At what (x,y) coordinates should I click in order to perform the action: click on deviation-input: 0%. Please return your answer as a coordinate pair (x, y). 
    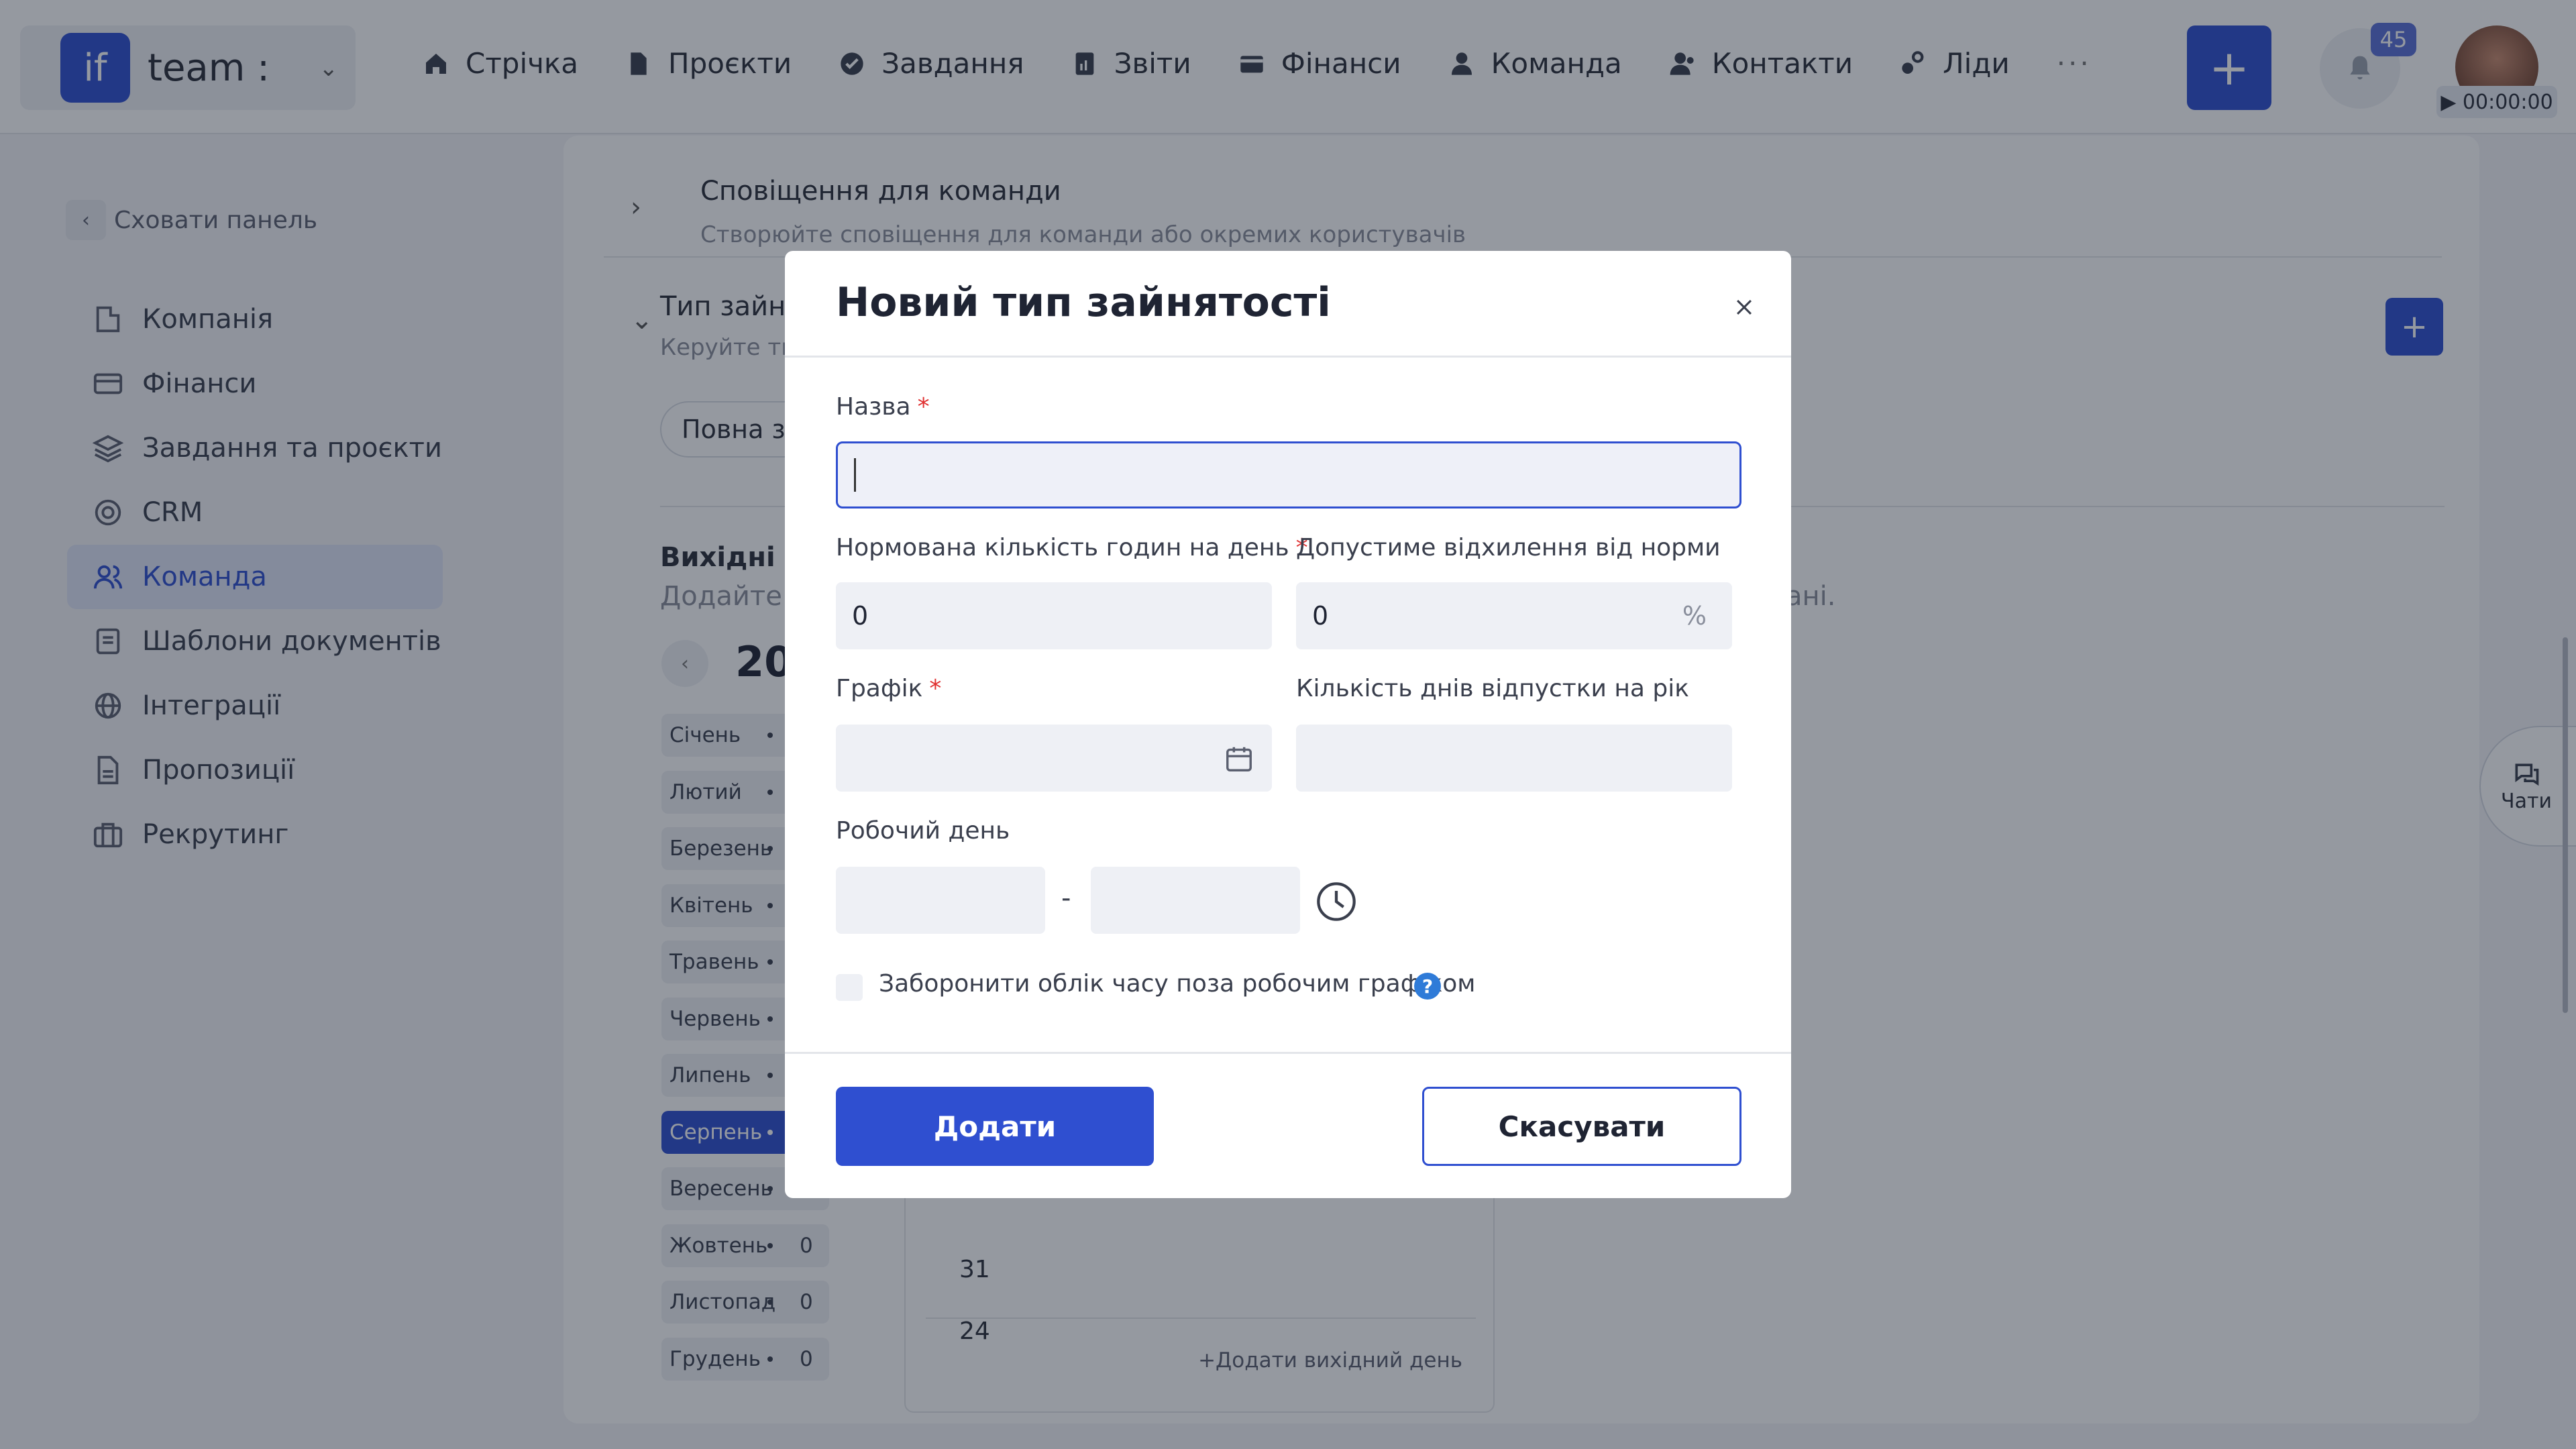
    Looking at the image, I should click on (1514, 615).